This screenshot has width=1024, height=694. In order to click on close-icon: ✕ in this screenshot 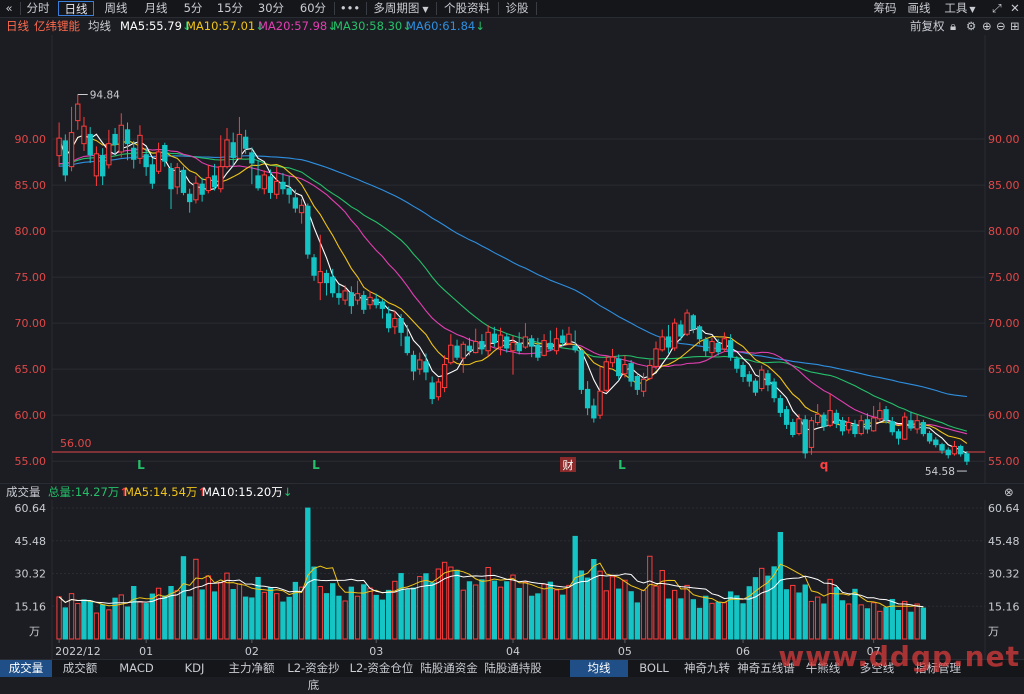, I will do `click(1015, 8)`.